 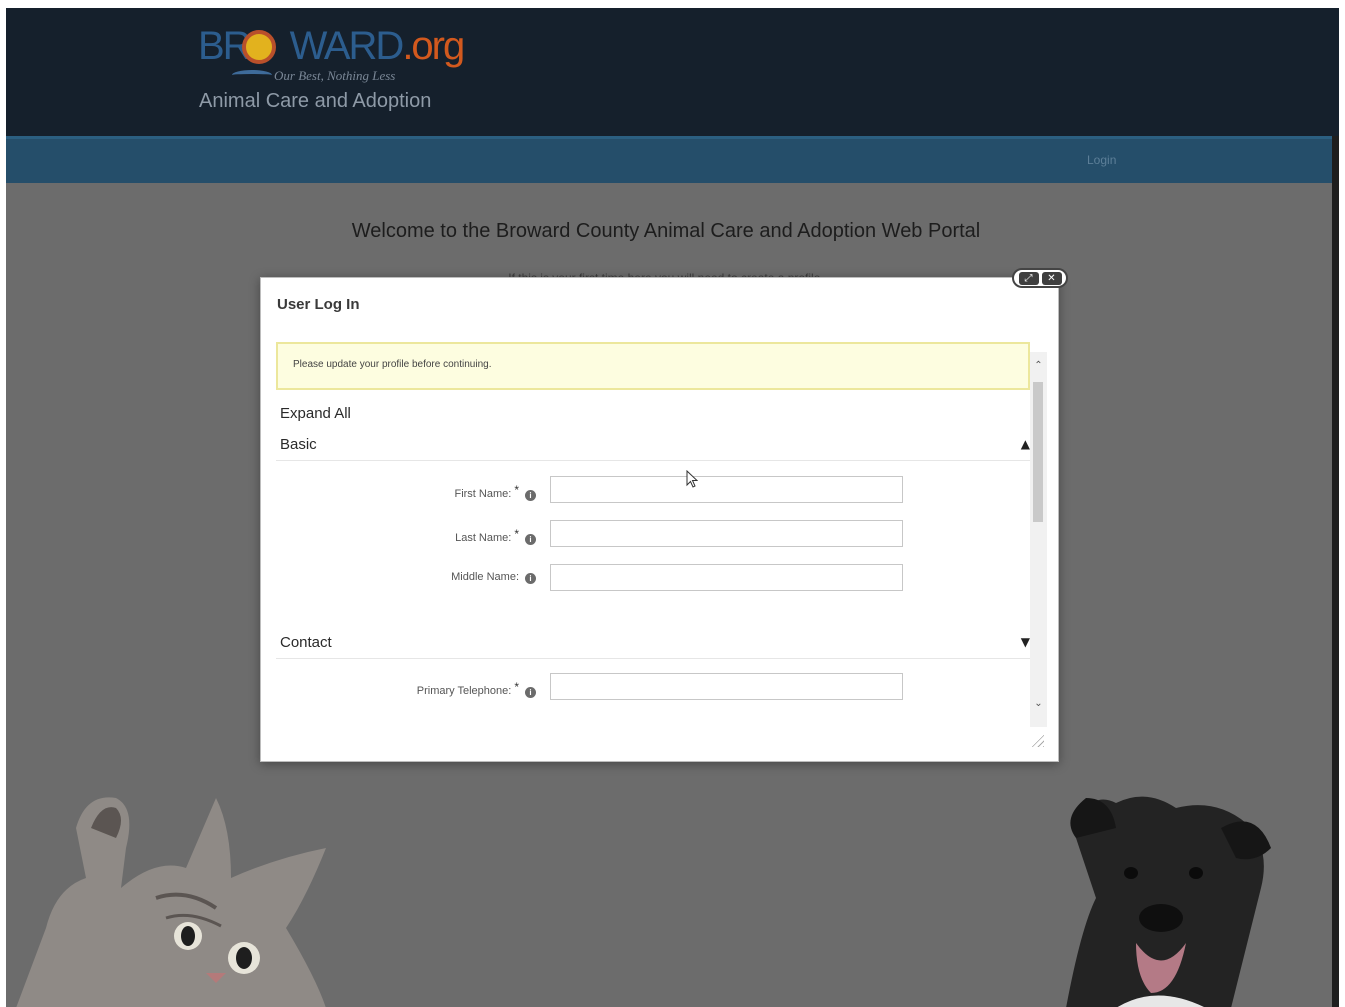 What do you see at coordinates (655, 645) in the screenshot?
I see `section-contact-header: Contact ▼` at bounding box center [655, 645].